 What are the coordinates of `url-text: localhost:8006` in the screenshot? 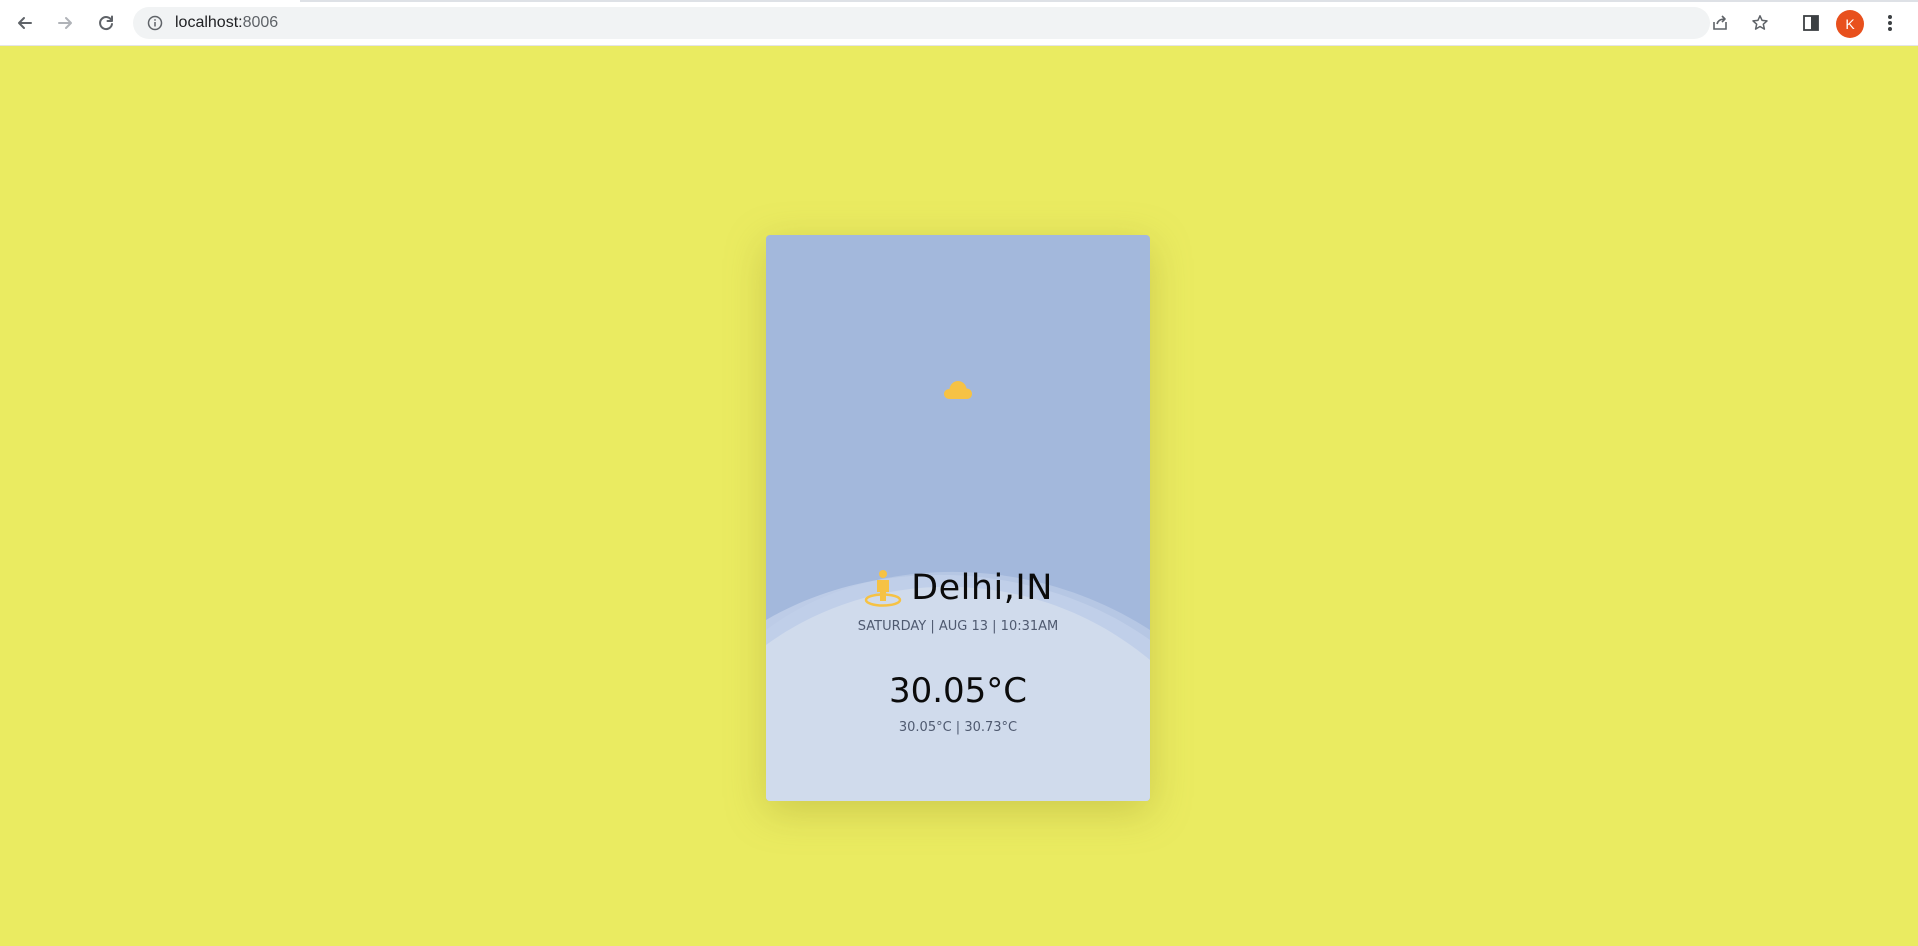 It's located at (226, 23).